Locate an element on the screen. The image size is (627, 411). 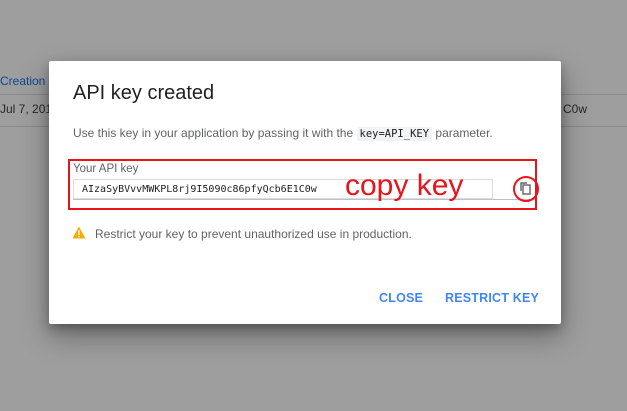
dialog-title: API key created is located at coordinates (144, 93).